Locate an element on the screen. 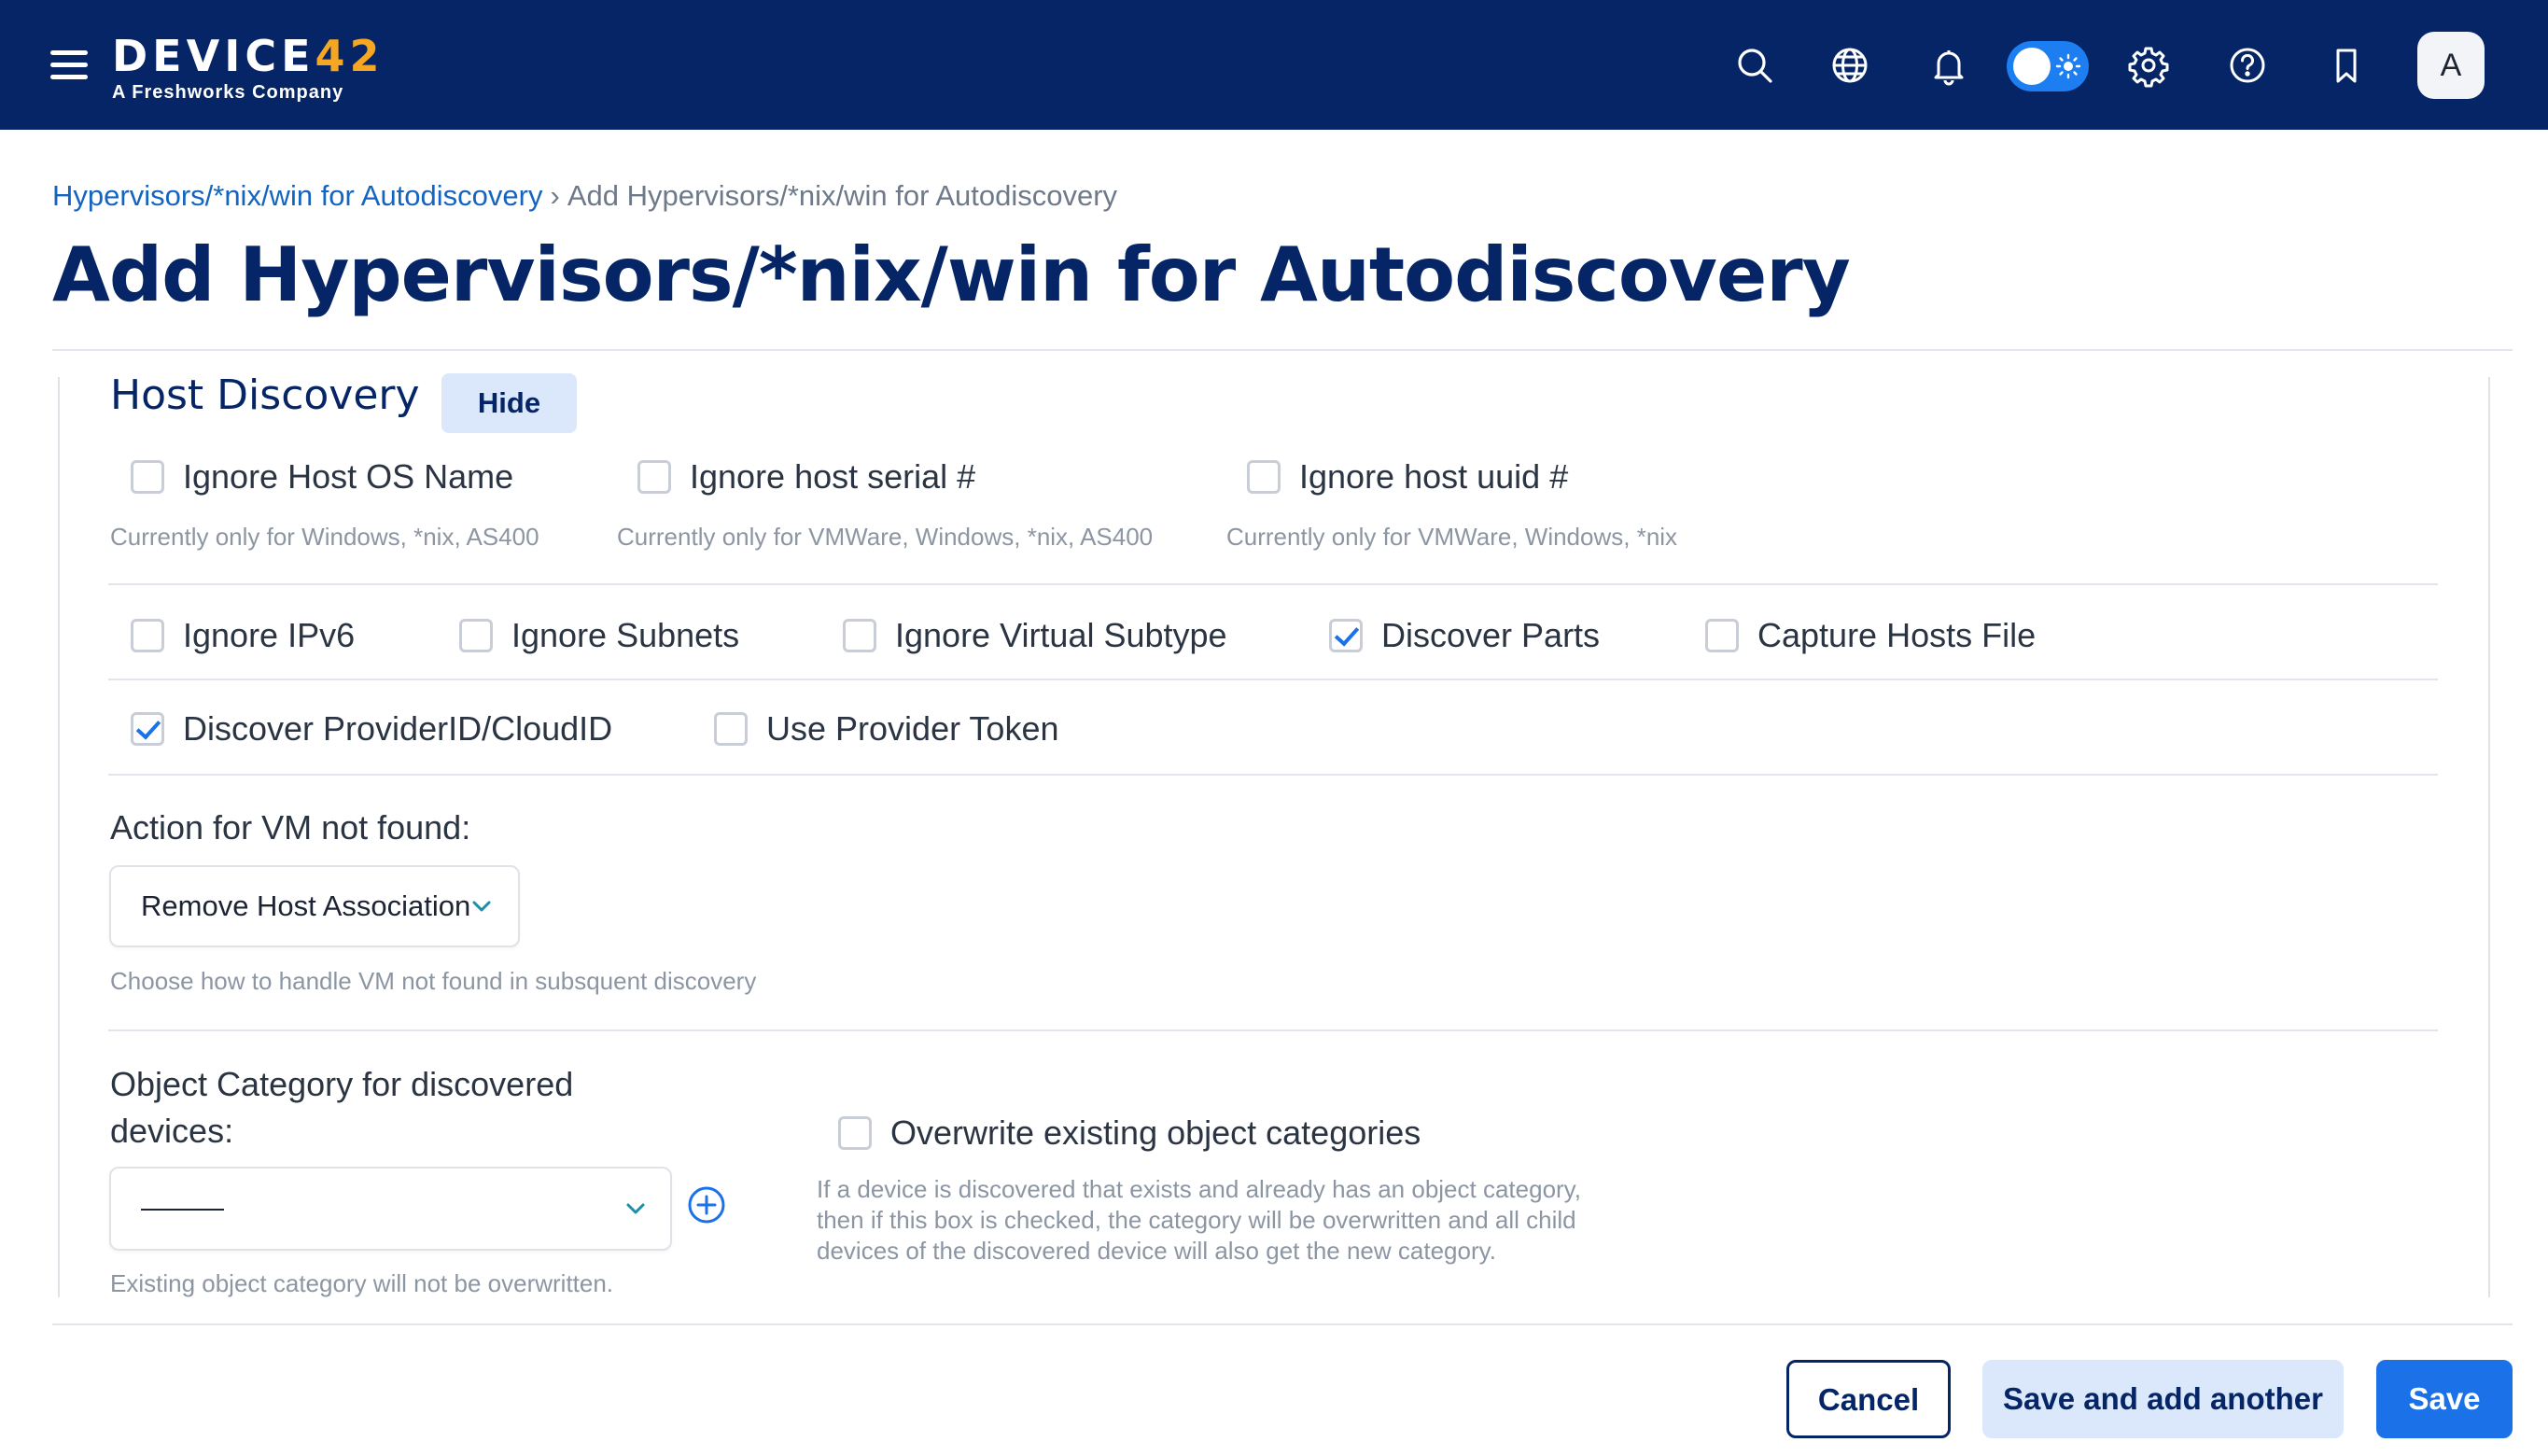 This screenshot has width=2548, height=1456. add-category-icon is located at coordinates (706, 1205).